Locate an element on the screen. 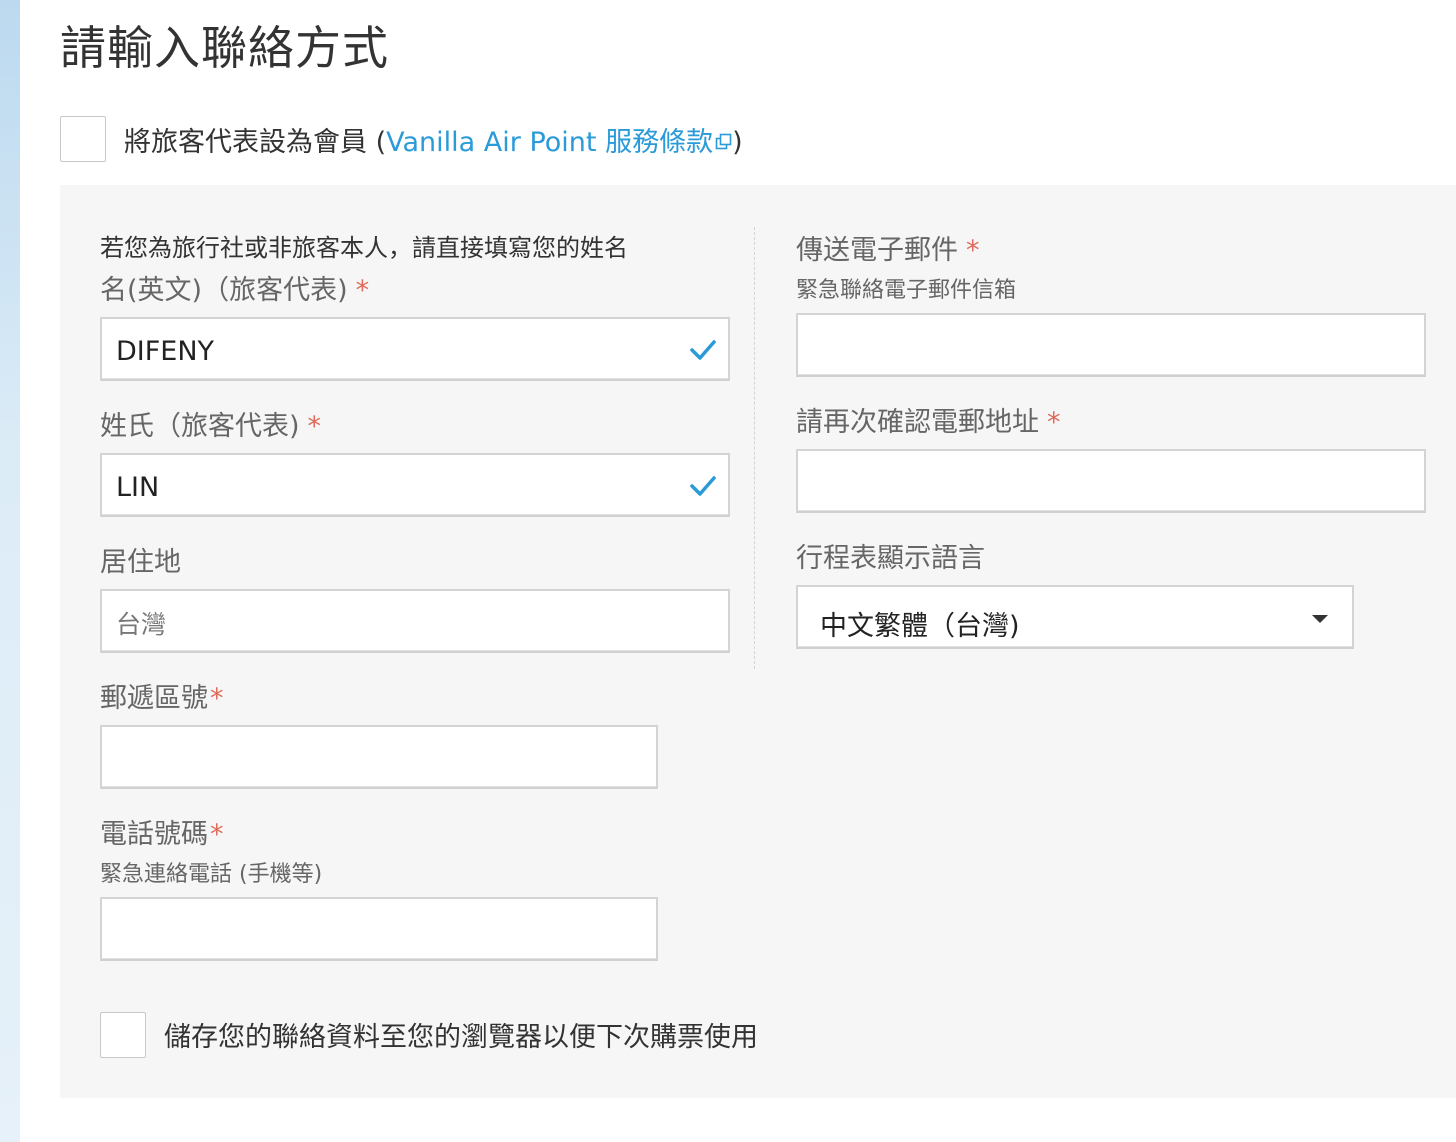  email-input is located at coordinates (1111, 345).